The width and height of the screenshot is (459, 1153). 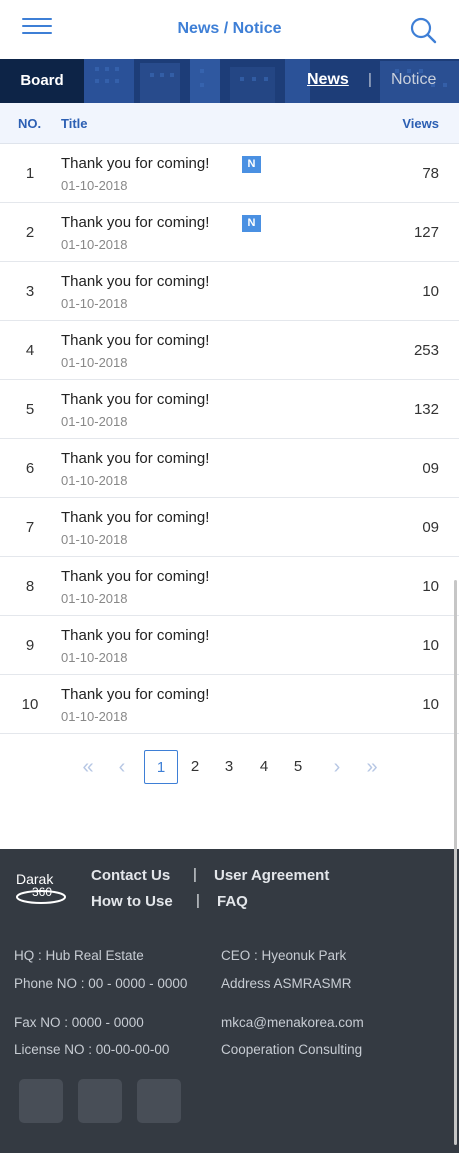 What do you see at coordinates (101, 983) in the screenshot?
I see `phone-info: Phone NO : 00 - 0000 - 0000` at bounding box center [101, 983].